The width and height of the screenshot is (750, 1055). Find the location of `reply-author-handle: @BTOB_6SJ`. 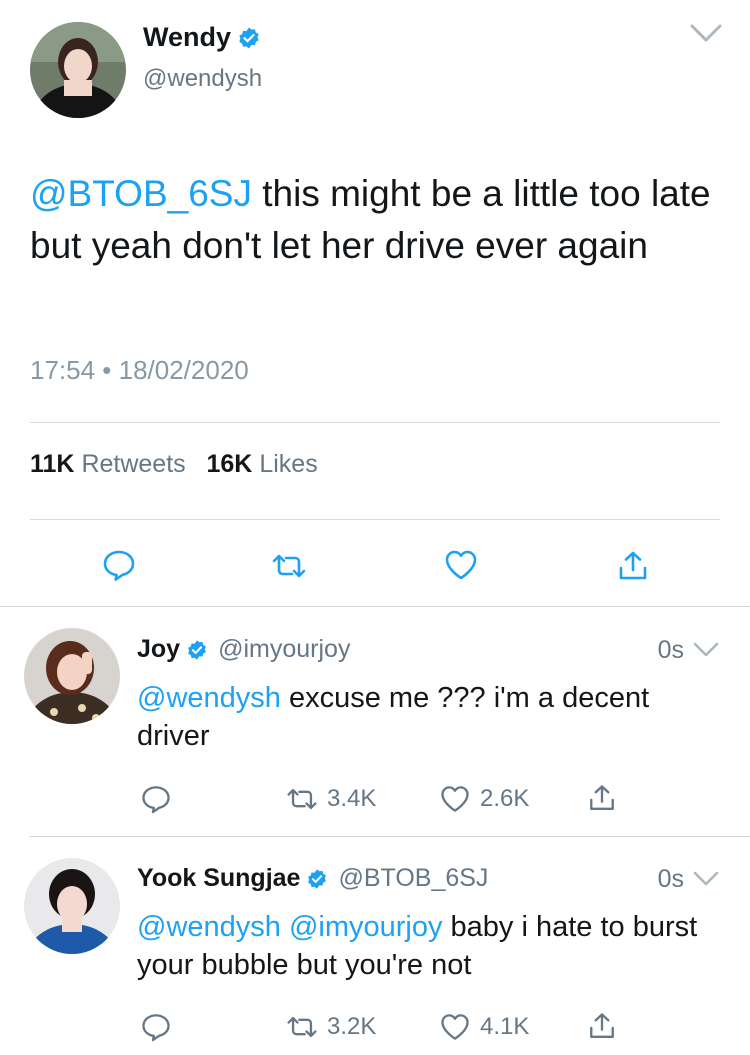

reply-author-handle: @BTOB_6SJ is located at coordinates (413, 878).